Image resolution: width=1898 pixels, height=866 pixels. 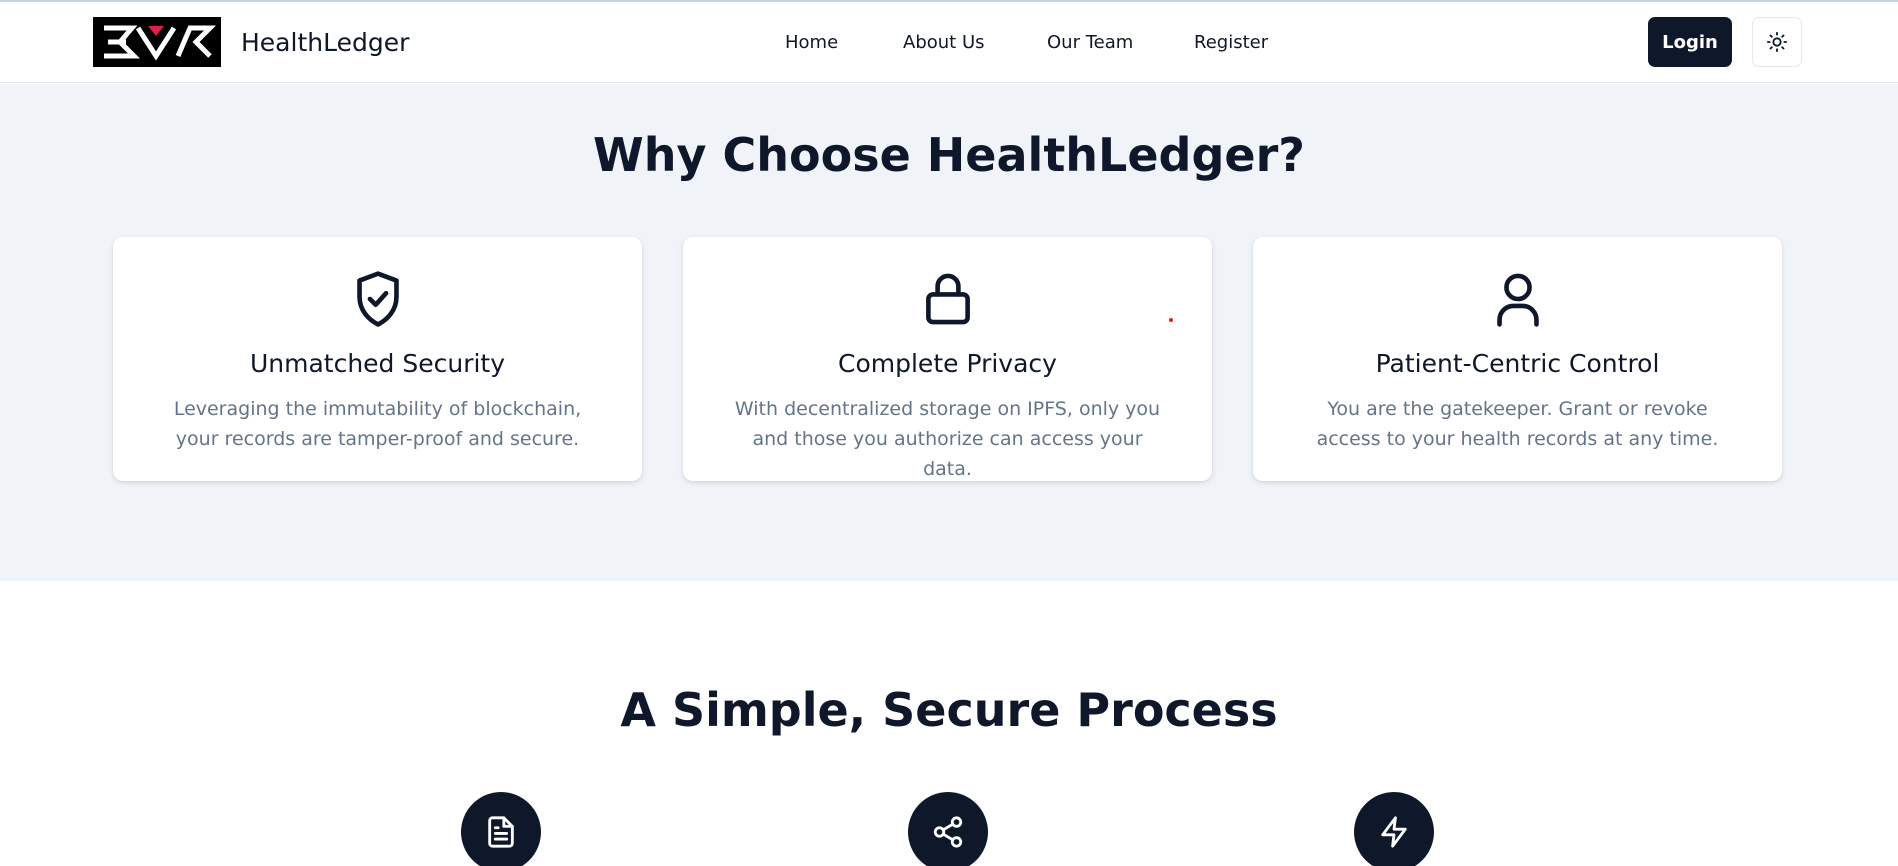 I want to click on nav-about-us: About Us, so click(x=944, y=42).